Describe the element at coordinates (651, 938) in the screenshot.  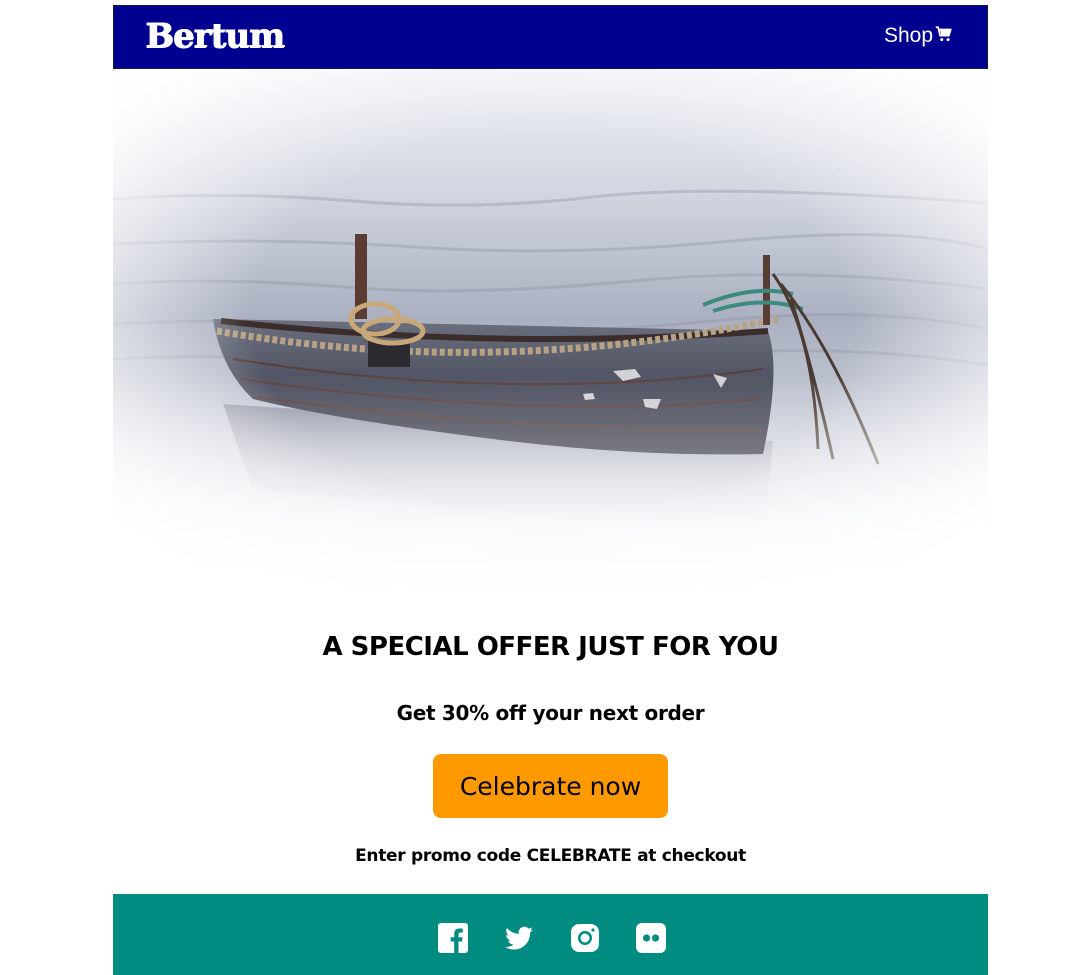
I see `flickr-icon` at that location.